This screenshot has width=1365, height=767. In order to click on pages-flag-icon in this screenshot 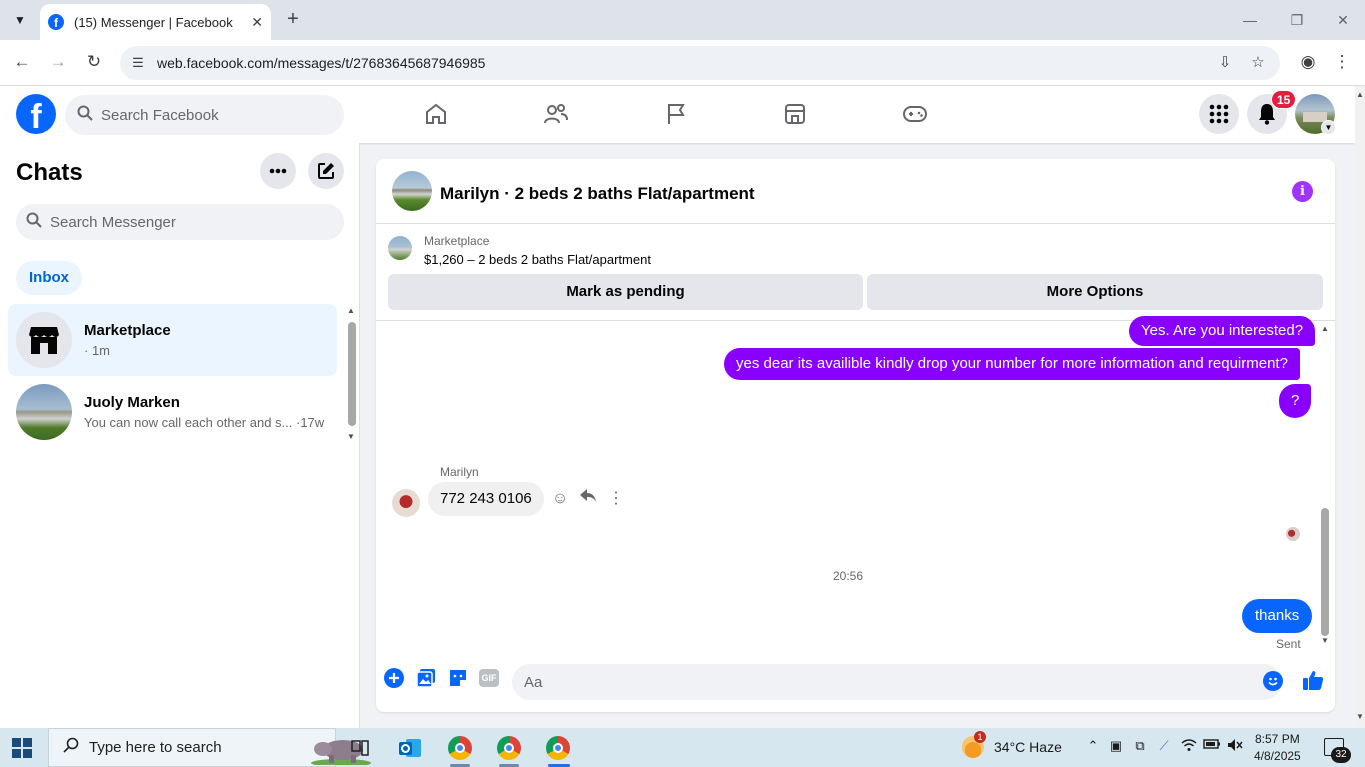, I will do `click(676, 114)`.